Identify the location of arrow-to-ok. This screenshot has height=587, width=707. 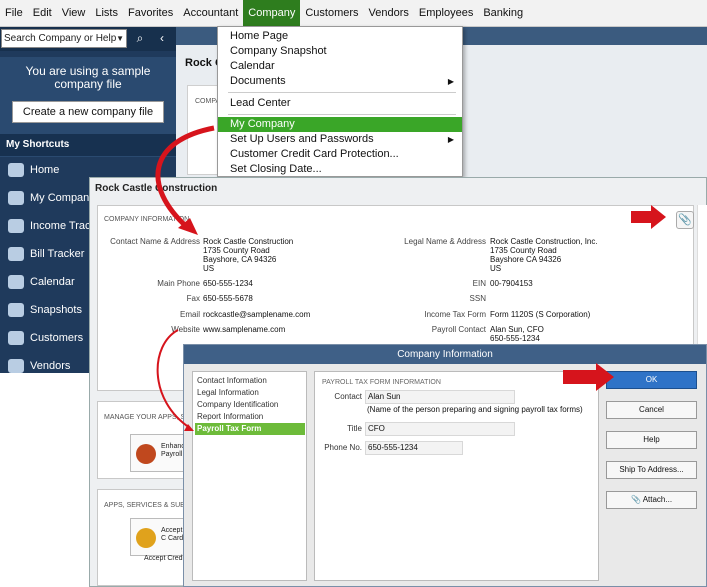
(588, 377).